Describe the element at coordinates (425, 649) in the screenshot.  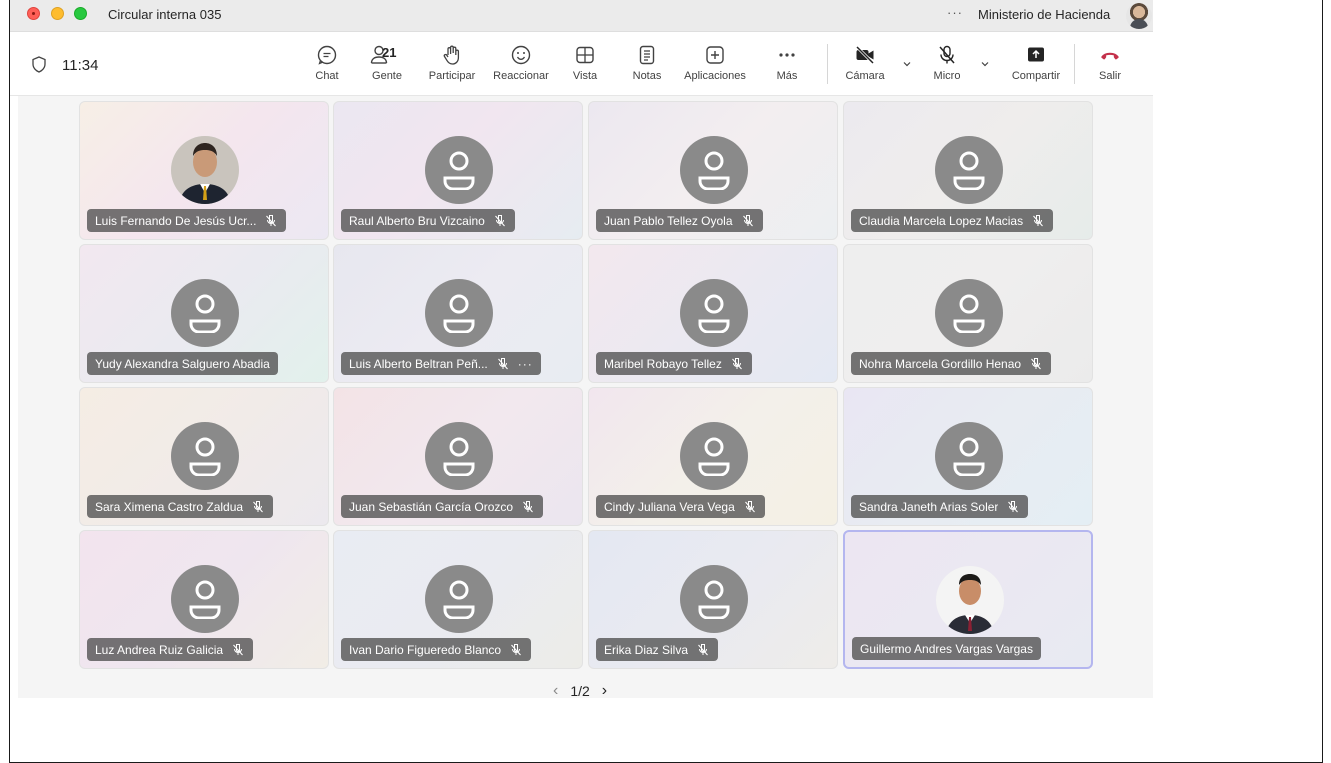
I see `participant-name: Ivan Dario Figueredo Blanco` at that location.